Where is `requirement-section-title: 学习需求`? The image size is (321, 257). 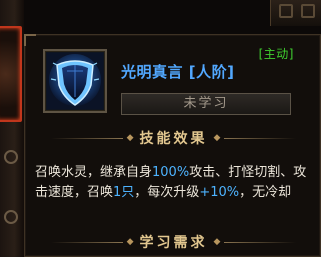
requirement-section-title: 学习需求 is located at coordinates (173, 243).